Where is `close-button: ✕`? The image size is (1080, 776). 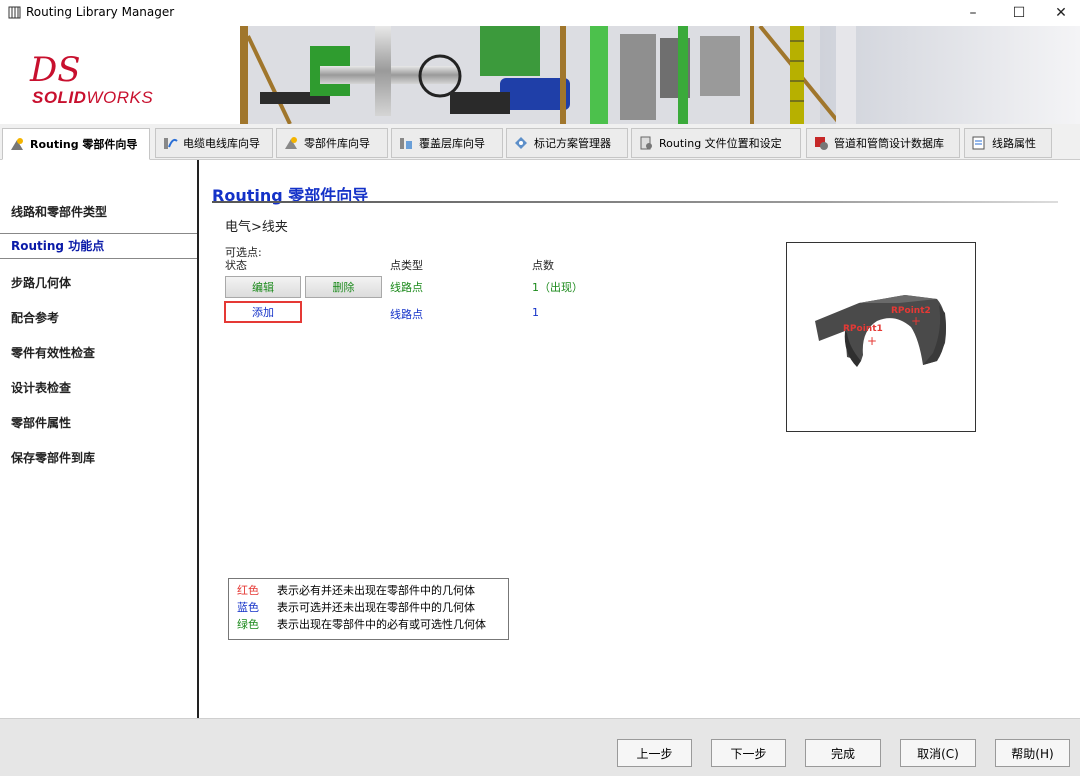 close-button: ✕ is located at coordinates (1059, 13).